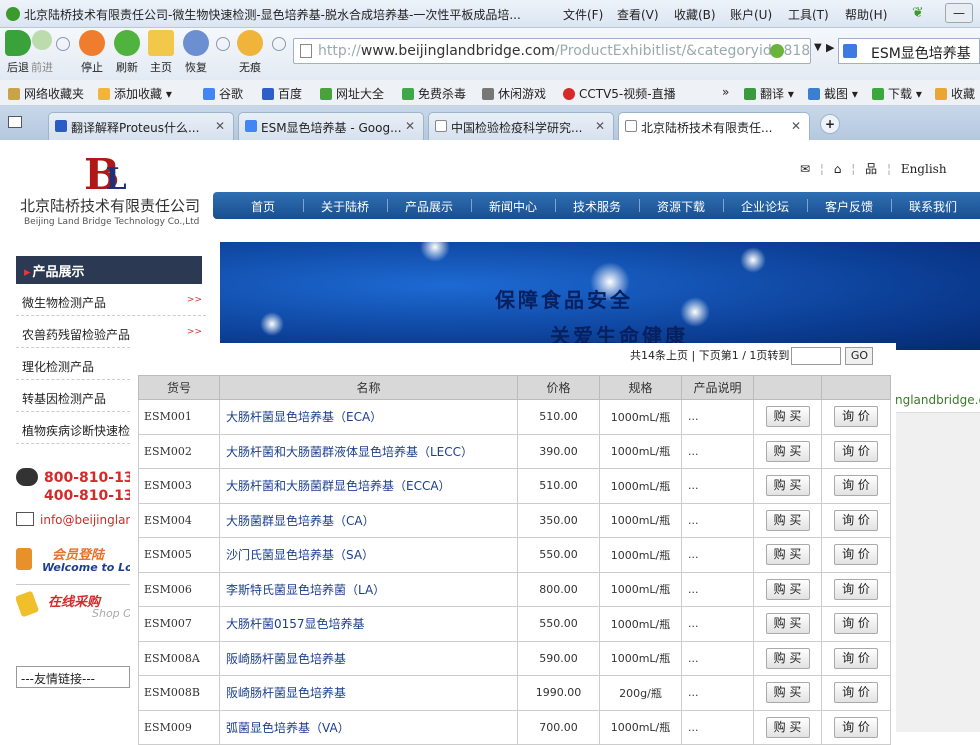 This screenshot has width=980, height=745. I want to click on nav-home: 首页, so click(263, 206).